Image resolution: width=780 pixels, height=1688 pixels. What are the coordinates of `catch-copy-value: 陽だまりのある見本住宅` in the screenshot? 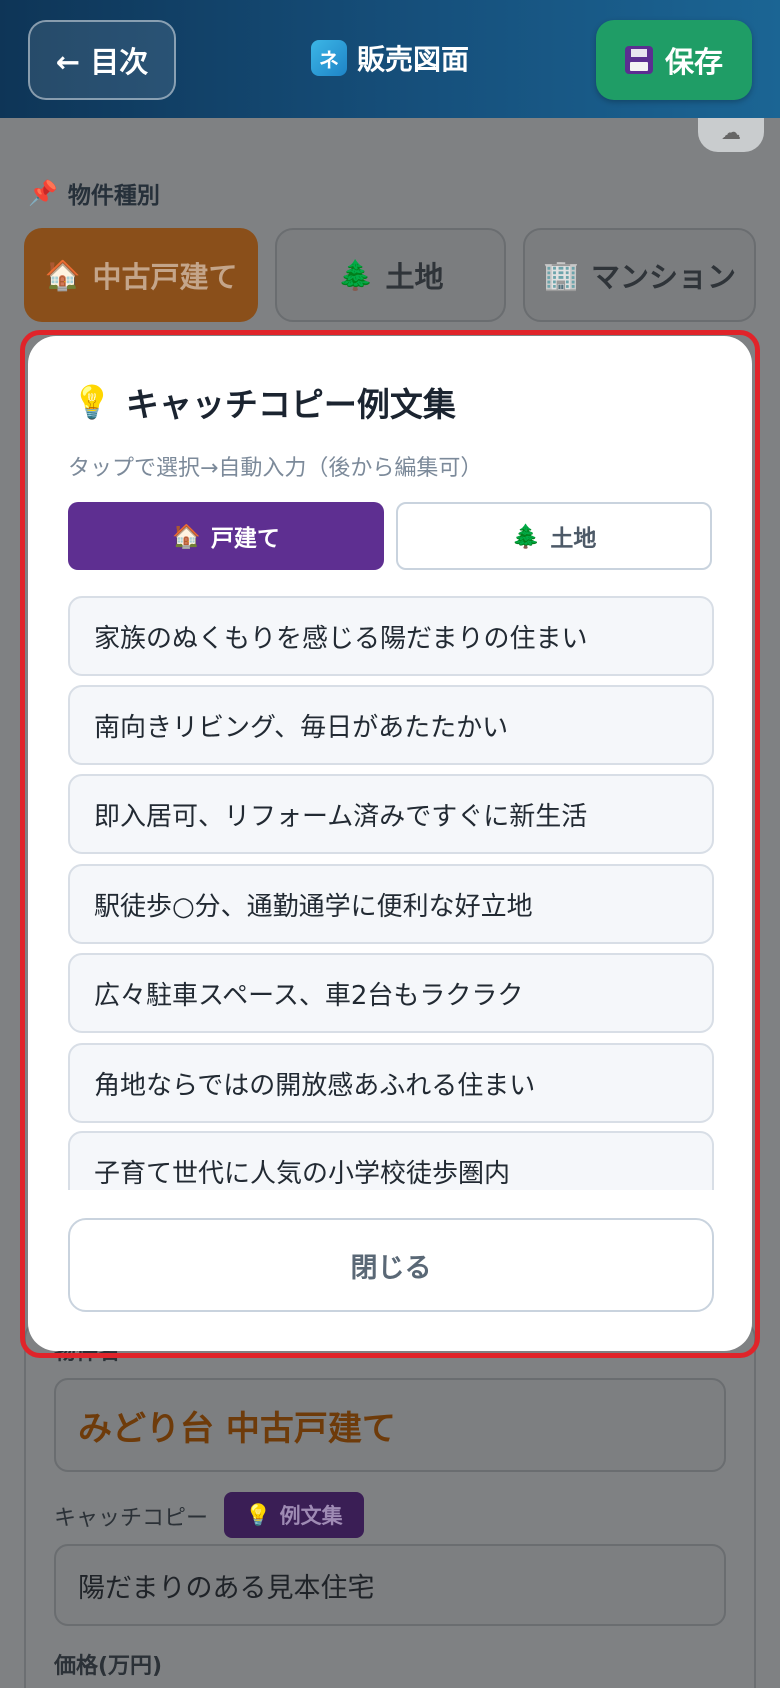 It's located at (226, 1588).